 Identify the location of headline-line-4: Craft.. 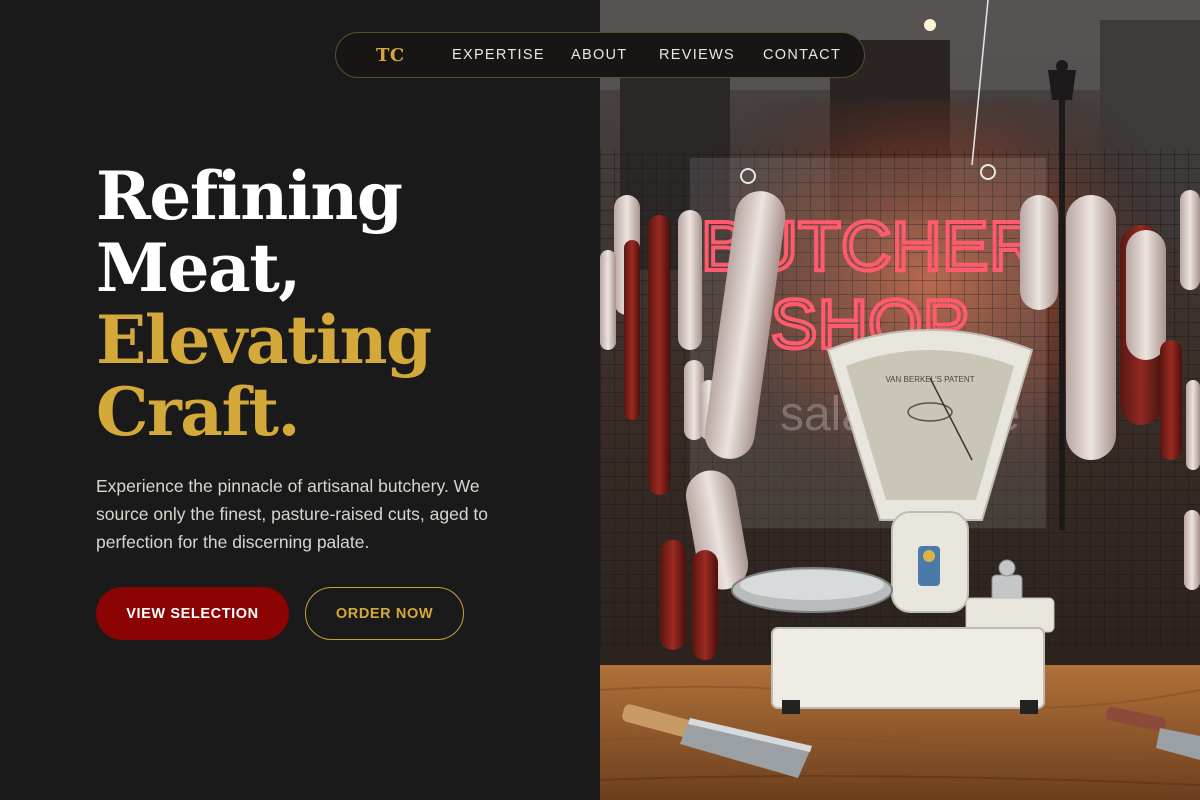
(198, 412).